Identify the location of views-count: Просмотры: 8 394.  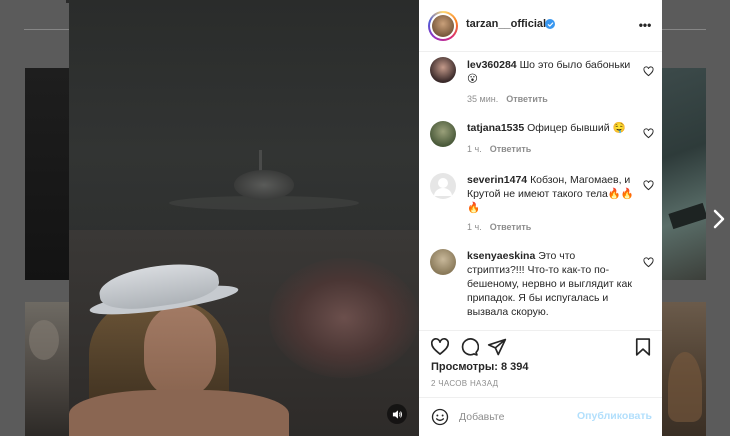
(480, 367).